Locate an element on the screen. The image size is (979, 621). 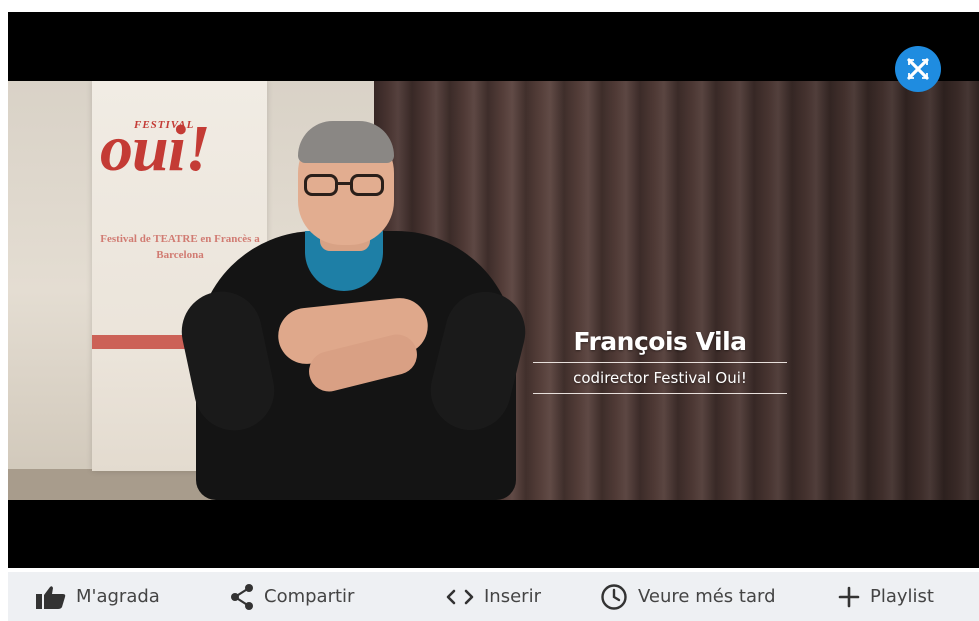
banner-festival-text: FESTIVAL is located at coordinates (164, 125).